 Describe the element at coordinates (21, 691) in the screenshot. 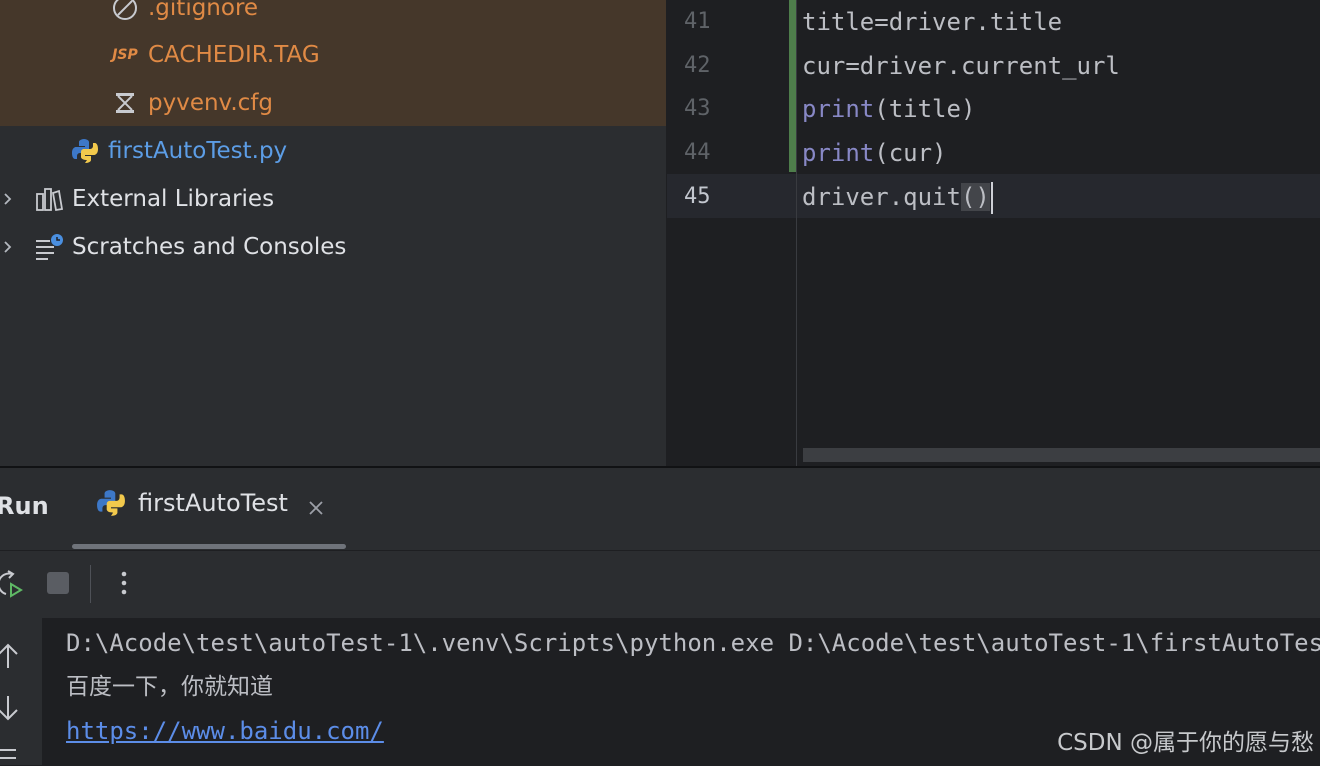

I see `console-side-toolbar` at that location.